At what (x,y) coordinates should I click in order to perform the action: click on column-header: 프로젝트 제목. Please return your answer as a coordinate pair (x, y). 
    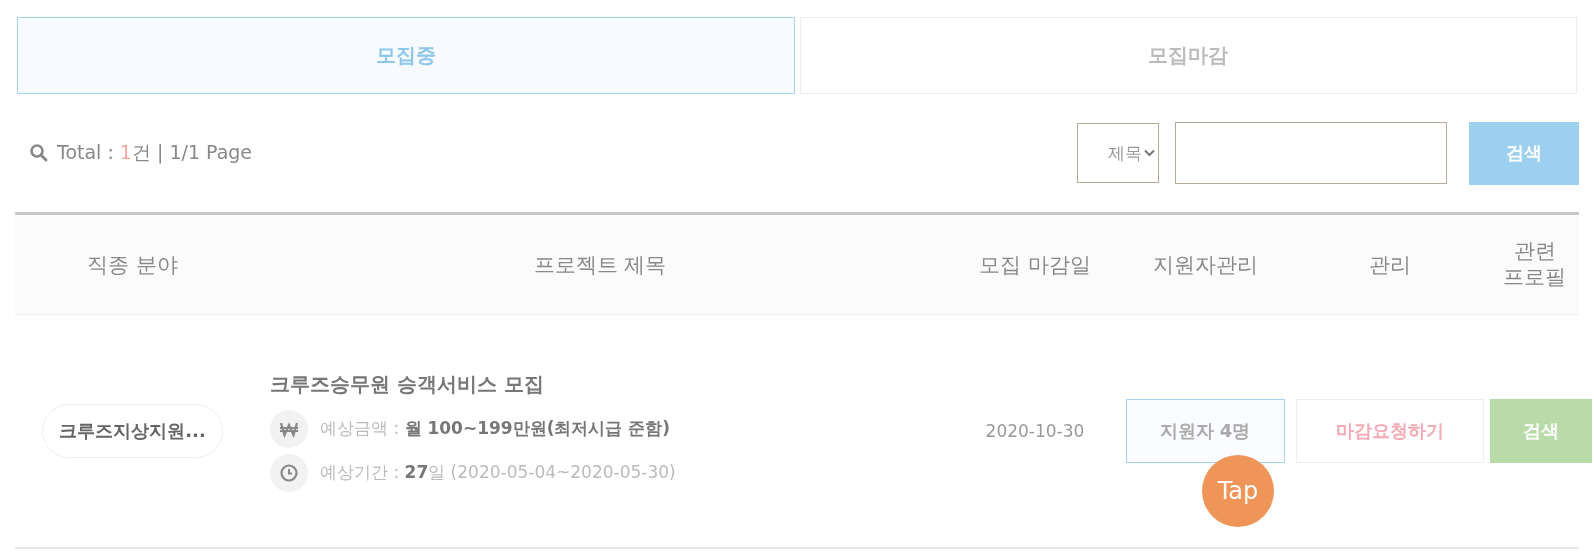
    Looking at the image, I should click on (600, 265).